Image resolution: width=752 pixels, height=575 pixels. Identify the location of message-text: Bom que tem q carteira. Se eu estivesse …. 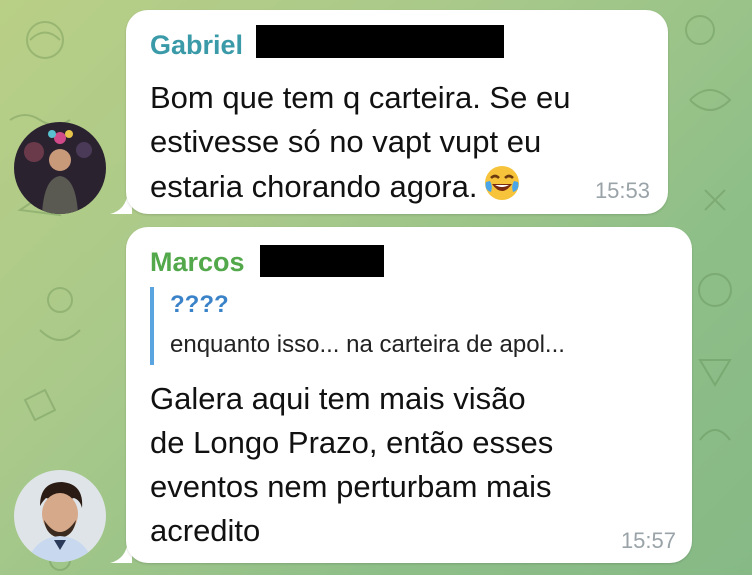
(360, 145).